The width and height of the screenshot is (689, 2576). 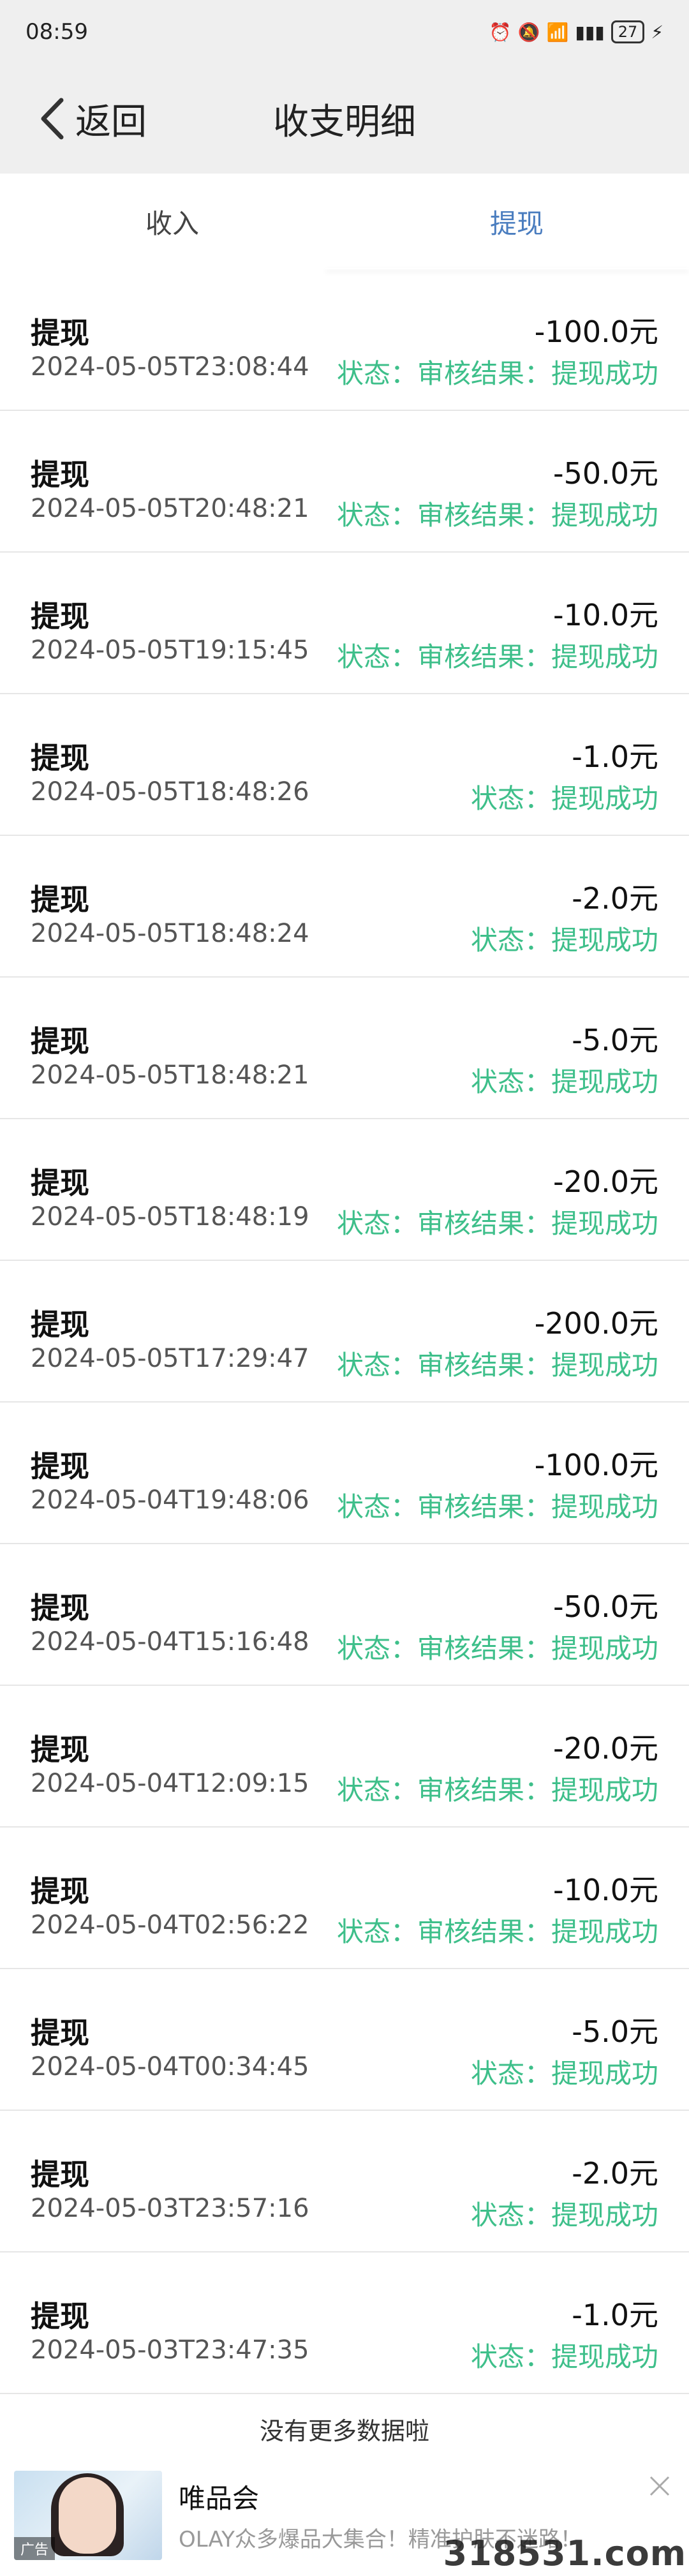 I want to click on record-date: 2024-05-04T02:56:22, so click(x=170, y=1925).